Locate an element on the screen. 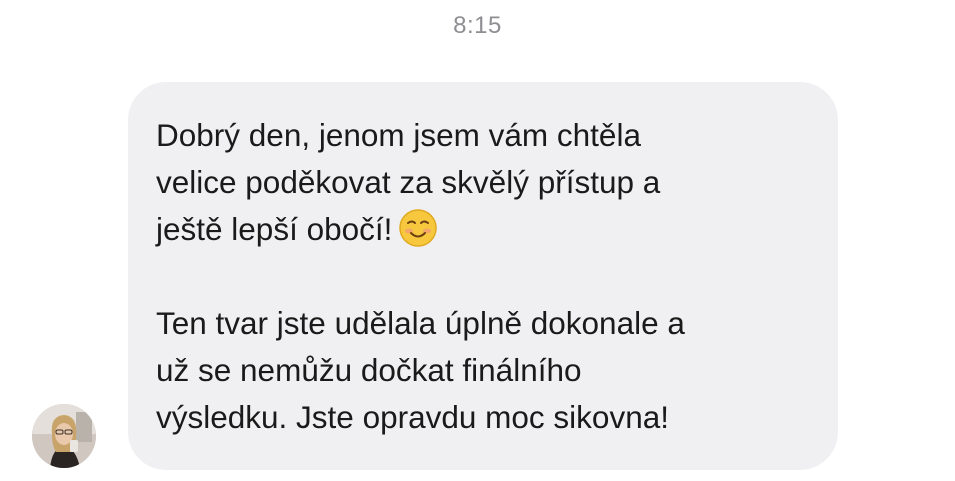  sender-avatar is located at coordinates (64, 436).